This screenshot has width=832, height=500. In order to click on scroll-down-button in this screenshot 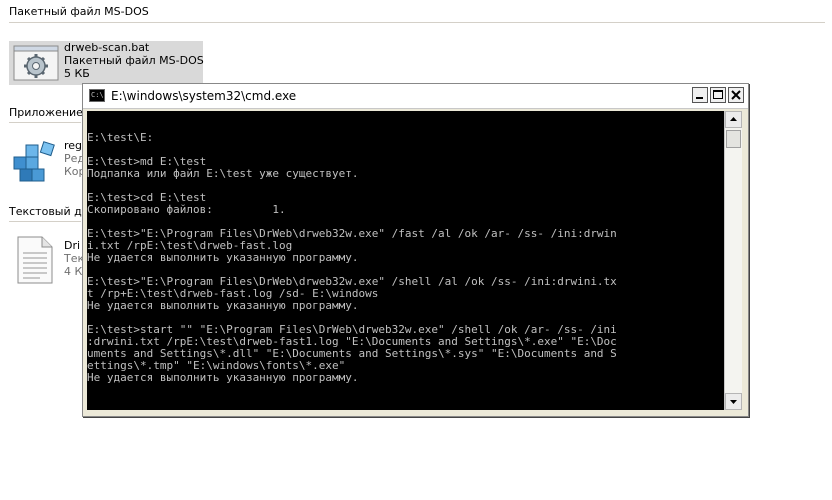, I will do `click(733, 401)`.